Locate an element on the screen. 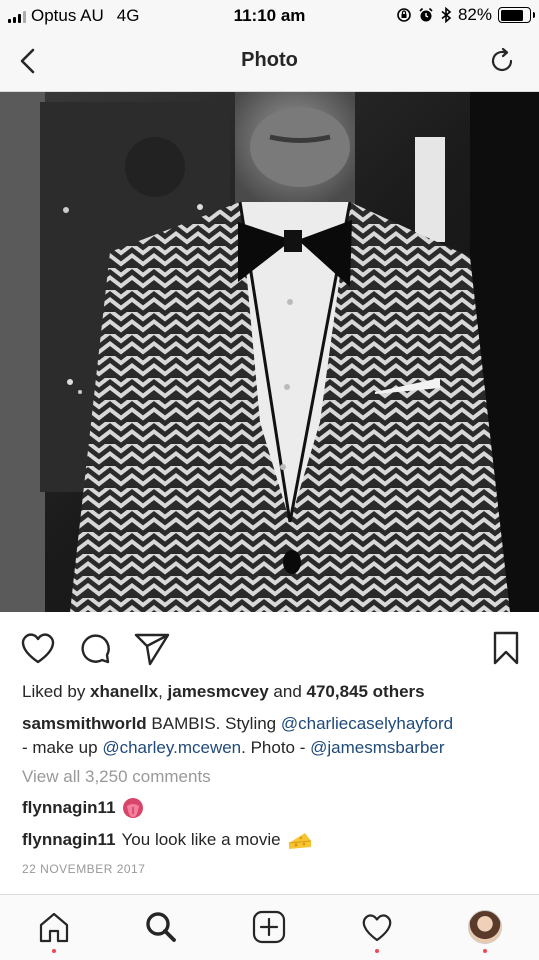 This screenshot has height=960, width=539. nav-bar: Photo is located at coordinates (269, 62).